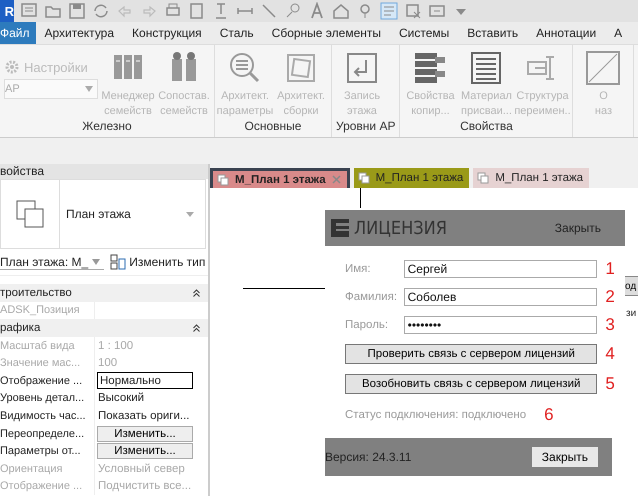  What do you see at coordinates (77, 11) in the screenshot?
I see `save-icon` at bounding box center [77, 11].